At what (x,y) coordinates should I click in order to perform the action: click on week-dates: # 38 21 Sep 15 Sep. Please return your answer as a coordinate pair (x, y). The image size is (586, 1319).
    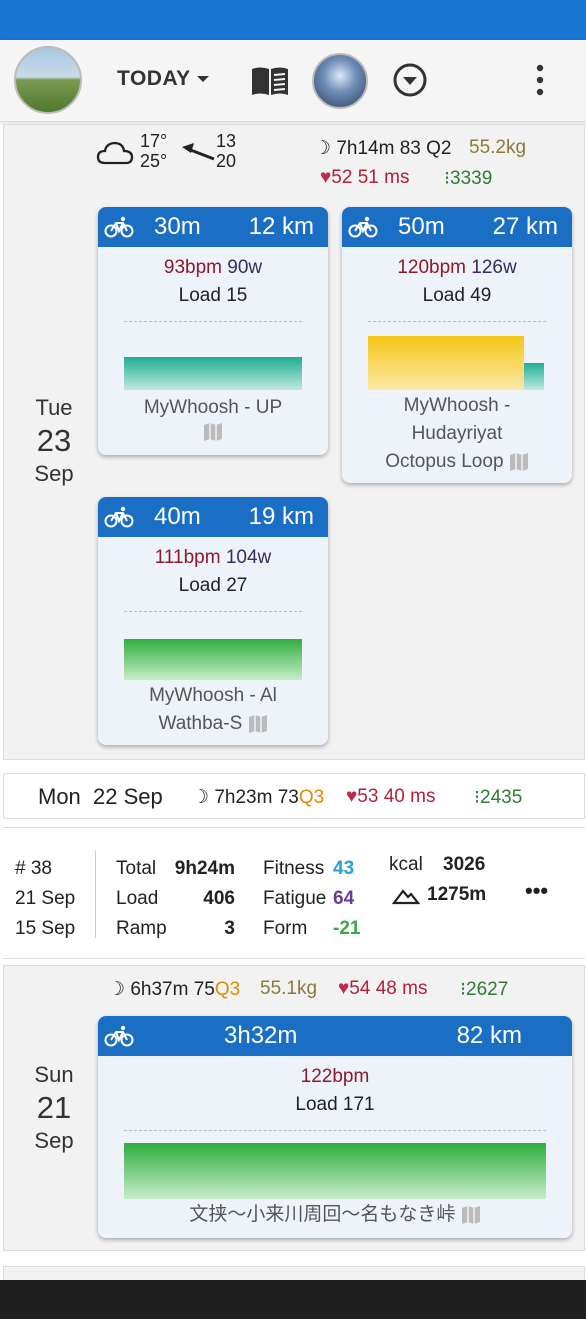
    Looking at the image, I should click on (45, 899).